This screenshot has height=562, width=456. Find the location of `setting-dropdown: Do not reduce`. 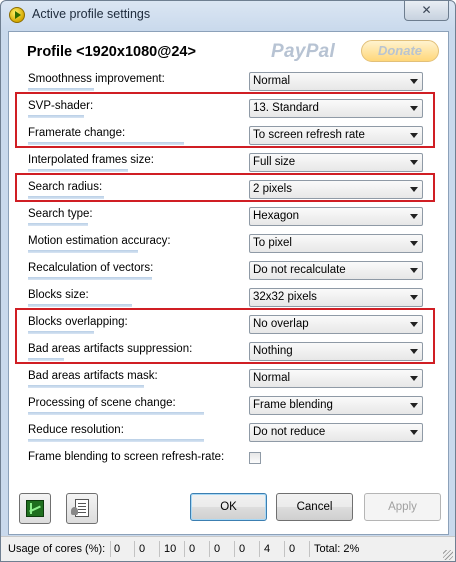

setting-dropdown: Do not reduce is located at coordinates (336, 432).